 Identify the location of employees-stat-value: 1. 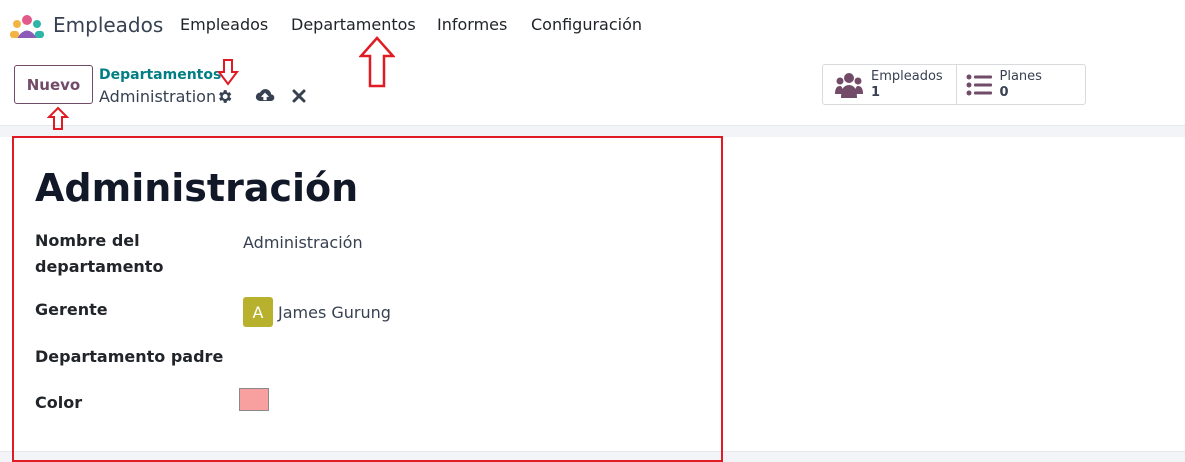
(876, 92).